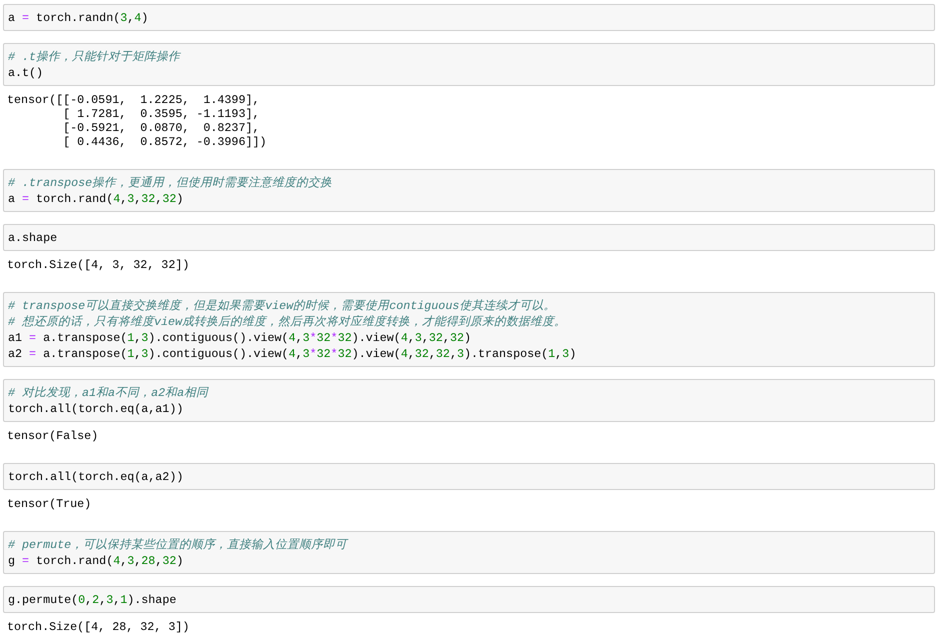  What do you see at coordinates (282, 306) in the screenshot?
I see `code-comment: # transpose可以直接交换维度，但是如果需要view的时候，需要使用contiguous使其连续才可以。` at bounding box center [282, 306].